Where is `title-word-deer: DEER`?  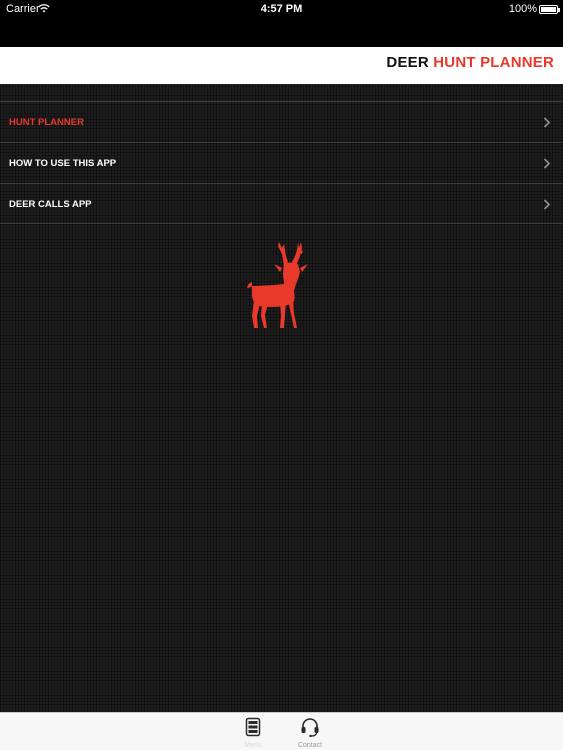 title-word-deer: DEER is located at coordinates (407, 62).